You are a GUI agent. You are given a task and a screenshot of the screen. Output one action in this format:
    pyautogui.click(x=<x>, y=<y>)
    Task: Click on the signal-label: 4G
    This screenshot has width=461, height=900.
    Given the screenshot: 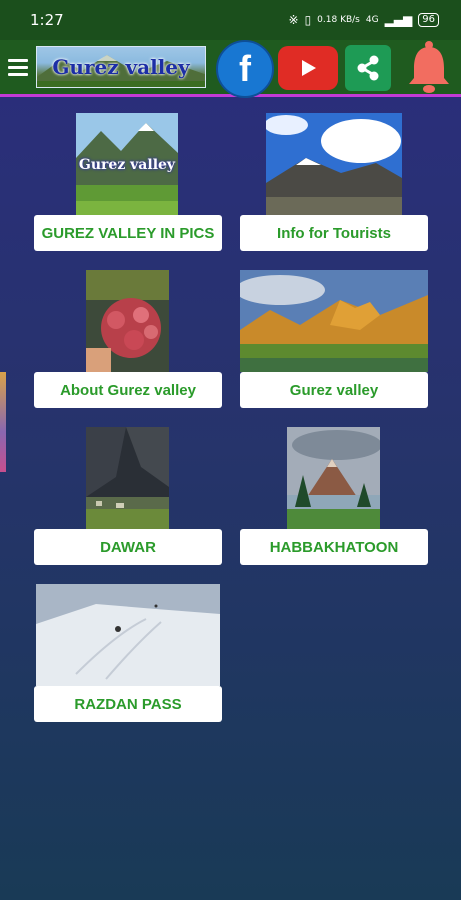 What is the action you would take?
    pyautogui.click(x=372, y=20)
    